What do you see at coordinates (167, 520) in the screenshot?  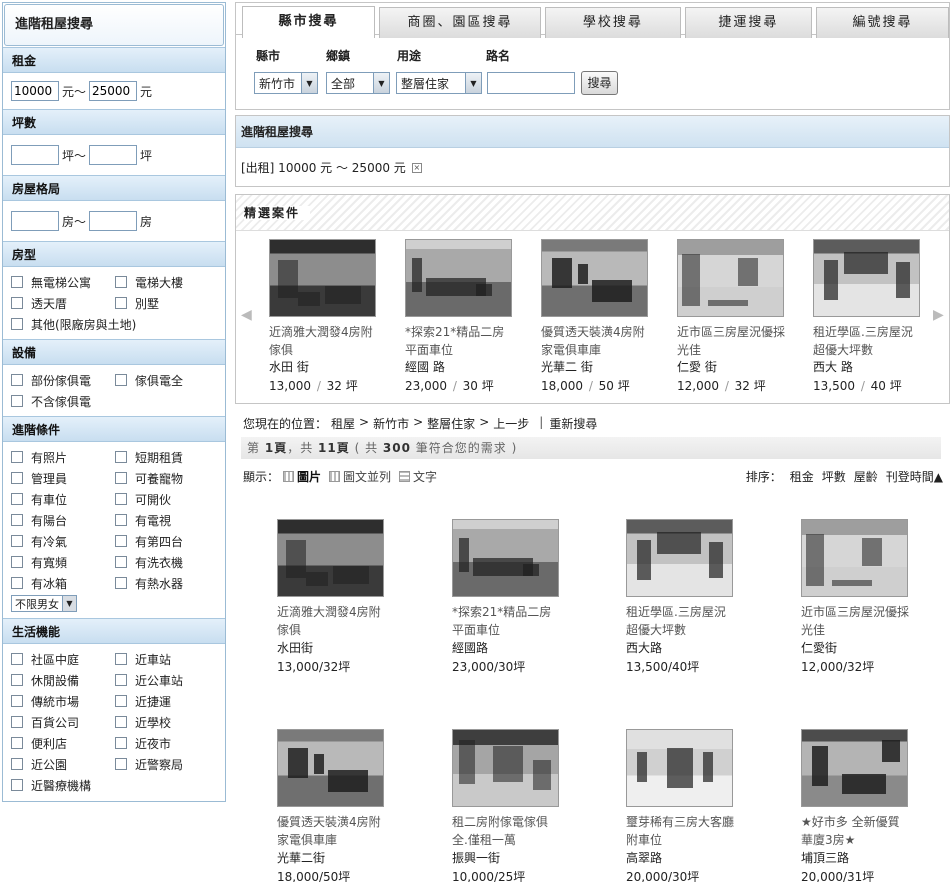 I see `filter-checkbox: 有電視` at bounding box center [167, 520].